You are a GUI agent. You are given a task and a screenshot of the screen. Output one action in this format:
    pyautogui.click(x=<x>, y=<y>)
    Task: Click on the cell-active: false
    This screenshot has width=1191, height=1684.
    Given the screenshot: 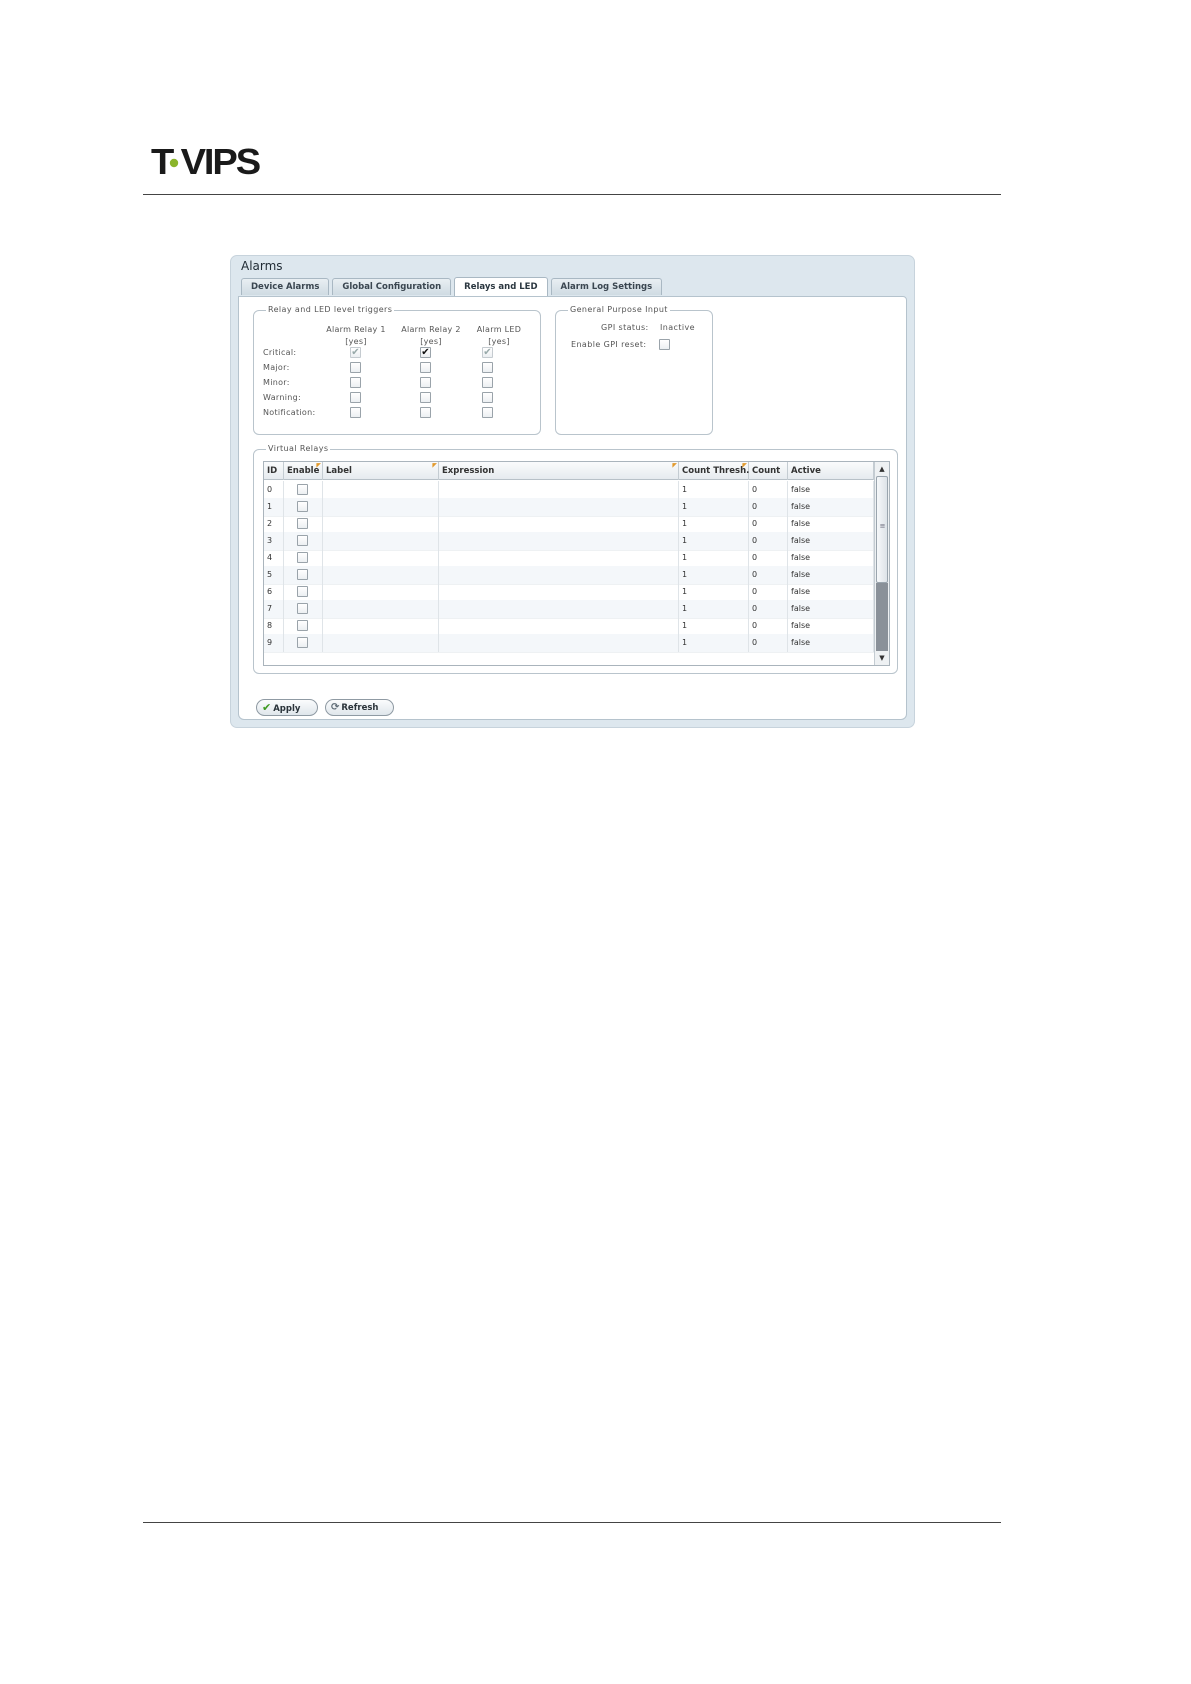 What is the action you would take?
    pyautogui.click(x=831, y=626)
    